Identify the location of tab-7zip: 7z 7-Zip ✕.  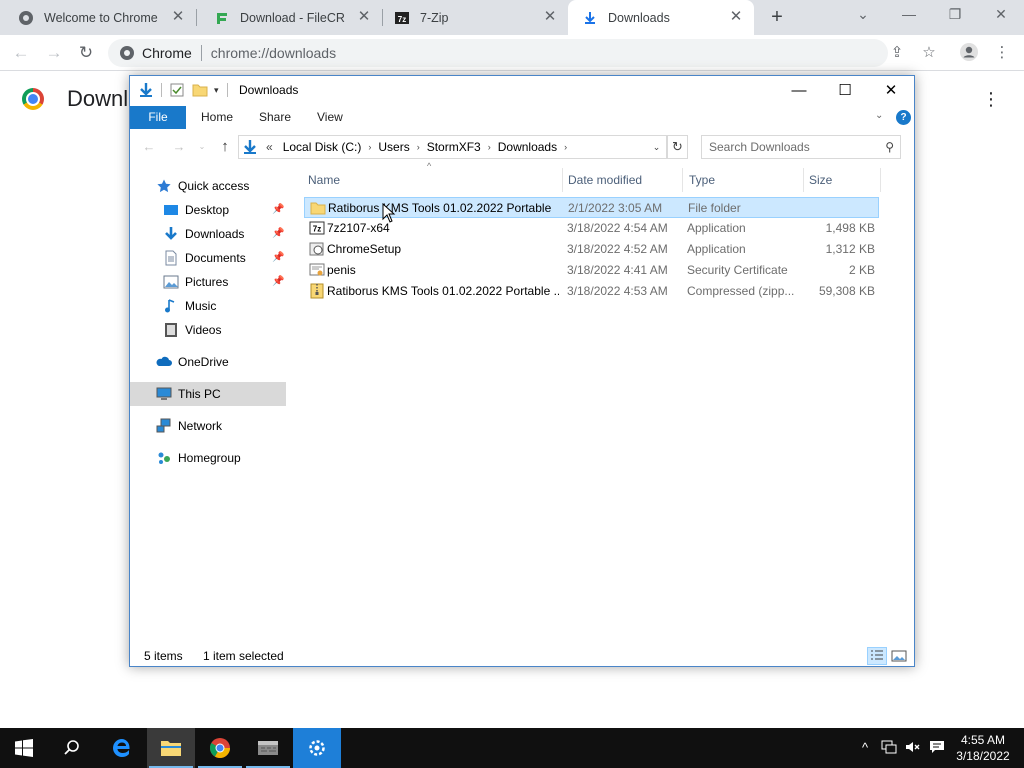
(475, 17).